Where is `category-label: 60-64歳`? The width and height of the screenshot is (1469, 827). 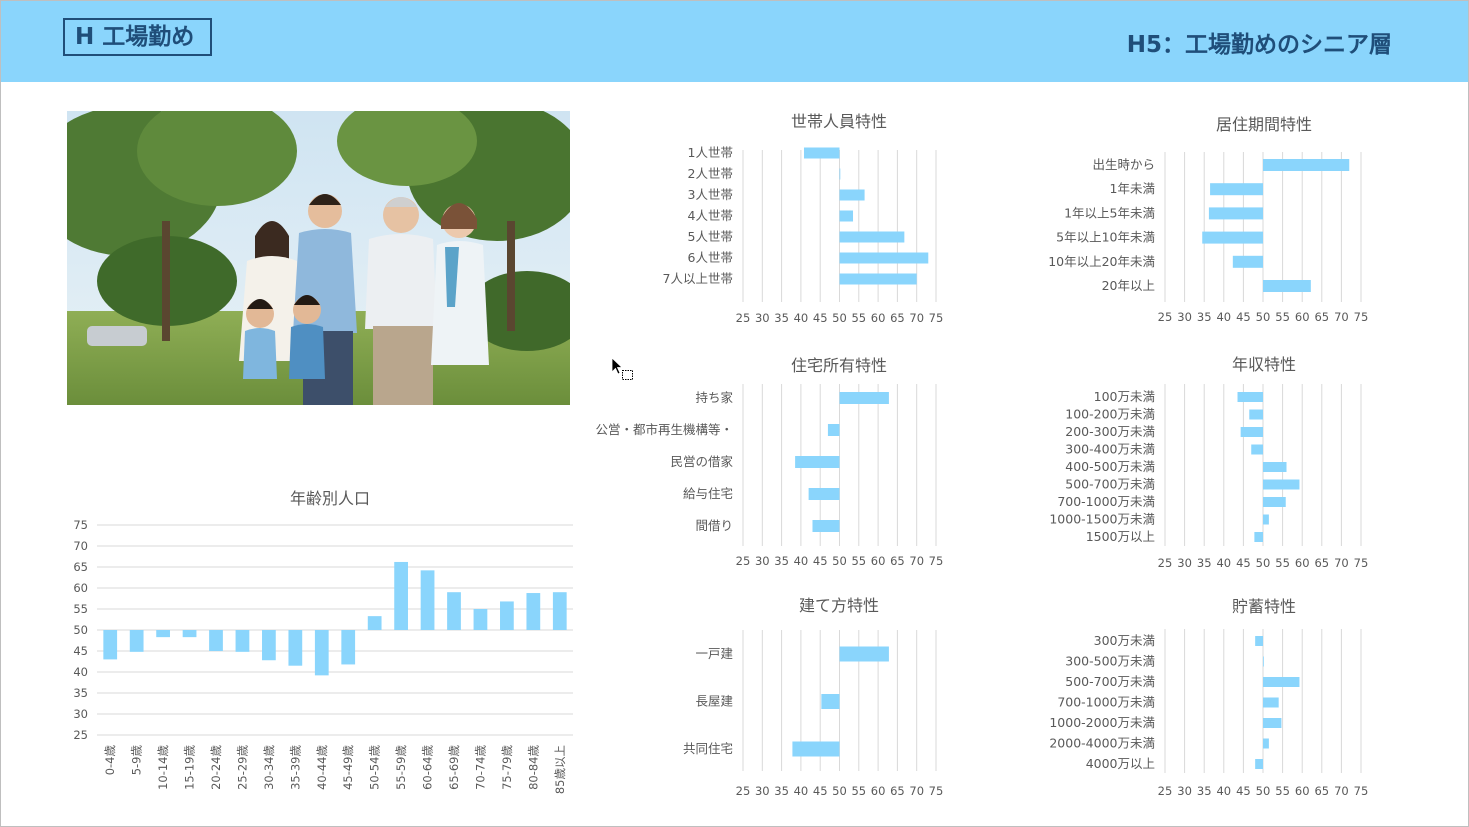
category-label: 60-64歳 is located at coordinates (428, 767).